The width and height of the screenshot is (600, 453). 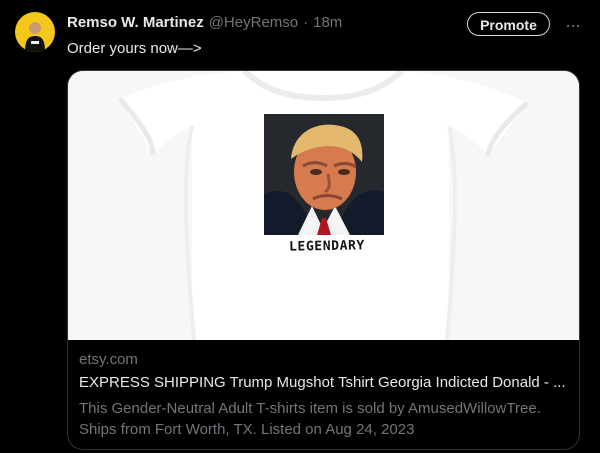 What do you see at coordinates (508, 24) in the screenshot?
I see `promote-button: Promote` at bounding box center [508, 24].